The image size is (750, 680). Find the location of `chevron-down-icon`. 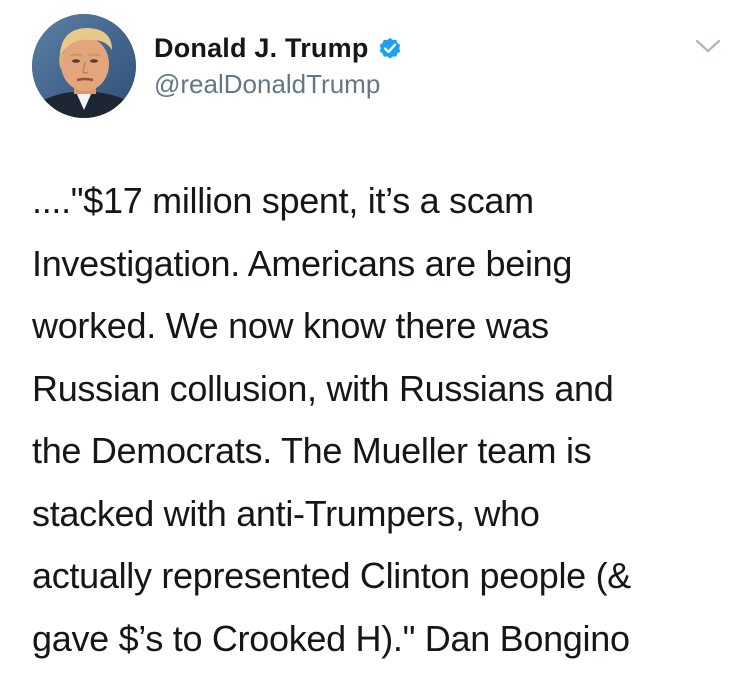

chevron-down-icon is located at coordinates (708, 46).